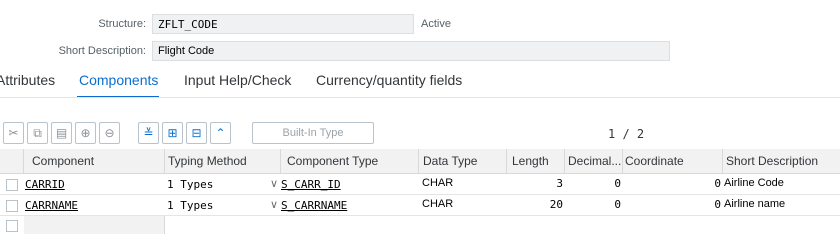  Describe the element at coordinates (94, 205) in the screenshot. I see `component-cell: CARRNAME` at that location.